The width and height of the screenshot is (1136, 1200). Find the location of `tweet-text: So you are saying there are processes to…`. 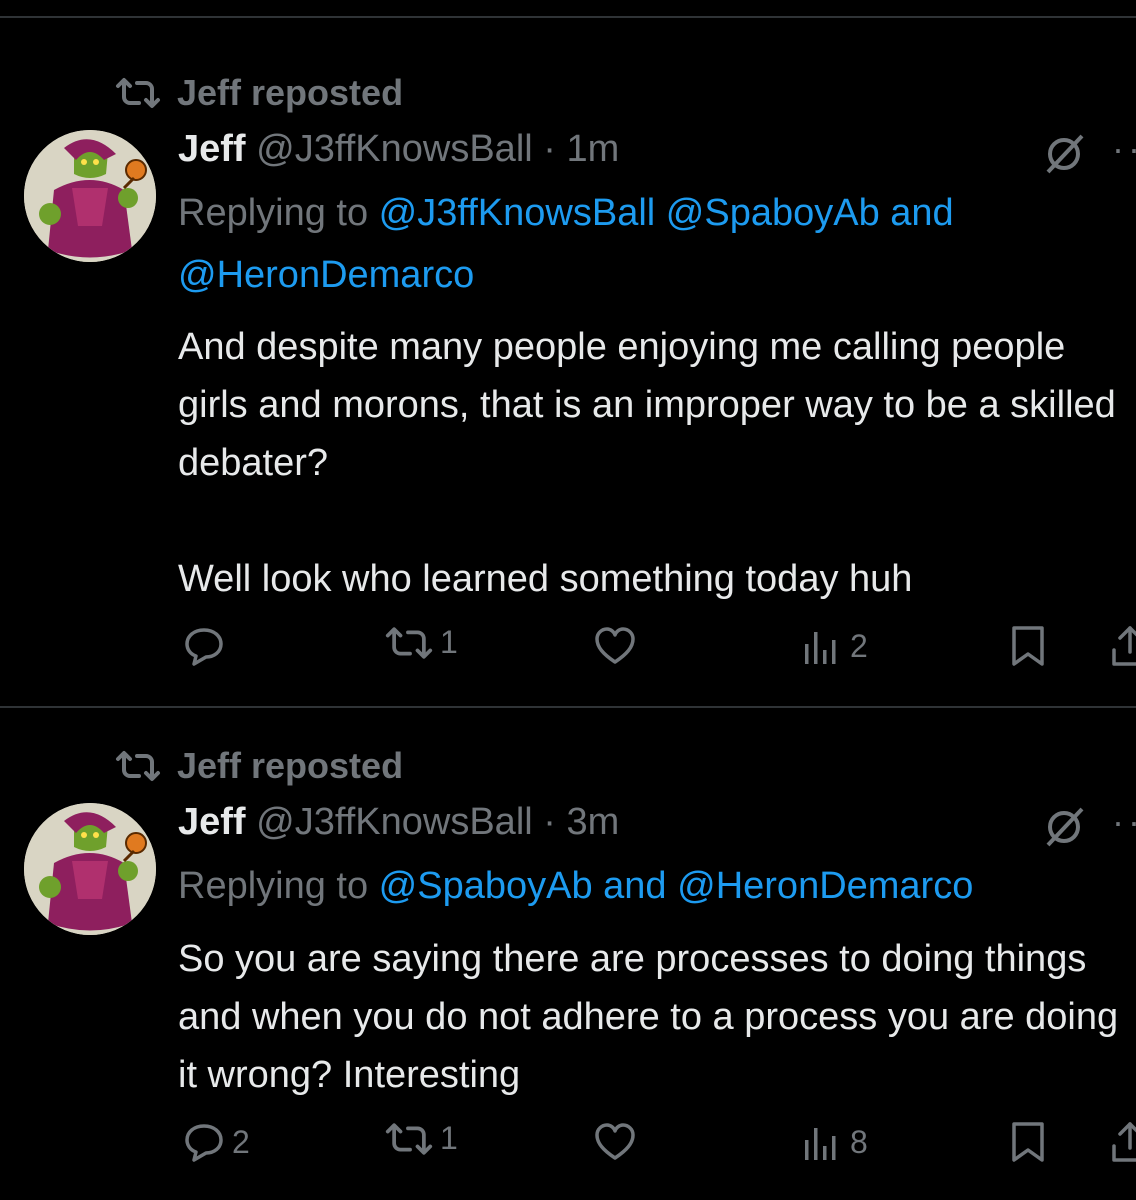

tweet-text: So you are saying there are processes to… is located at coordinates (657, 1017).